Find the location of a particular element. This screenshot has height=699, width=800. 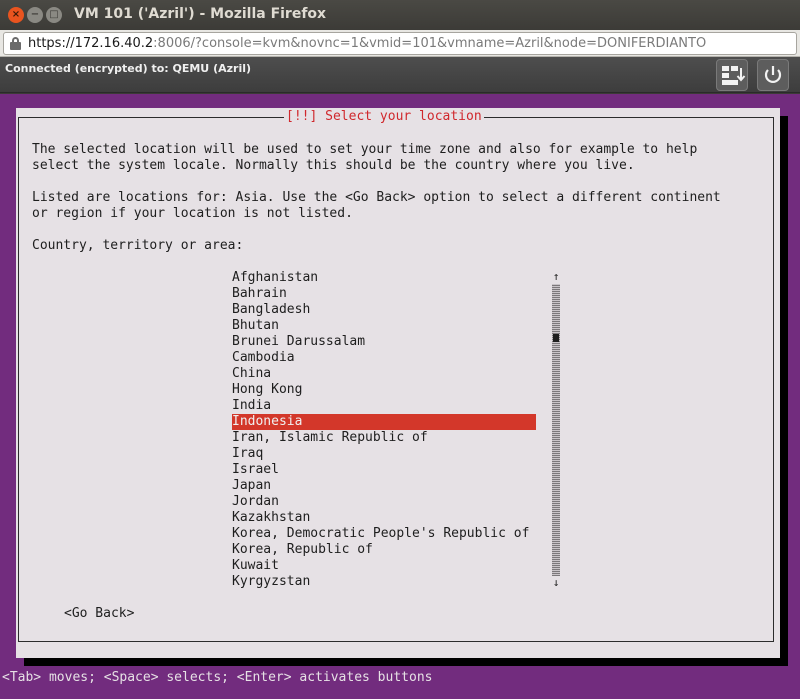

keyboard-keys-icon is located at coordinates (734, 75).